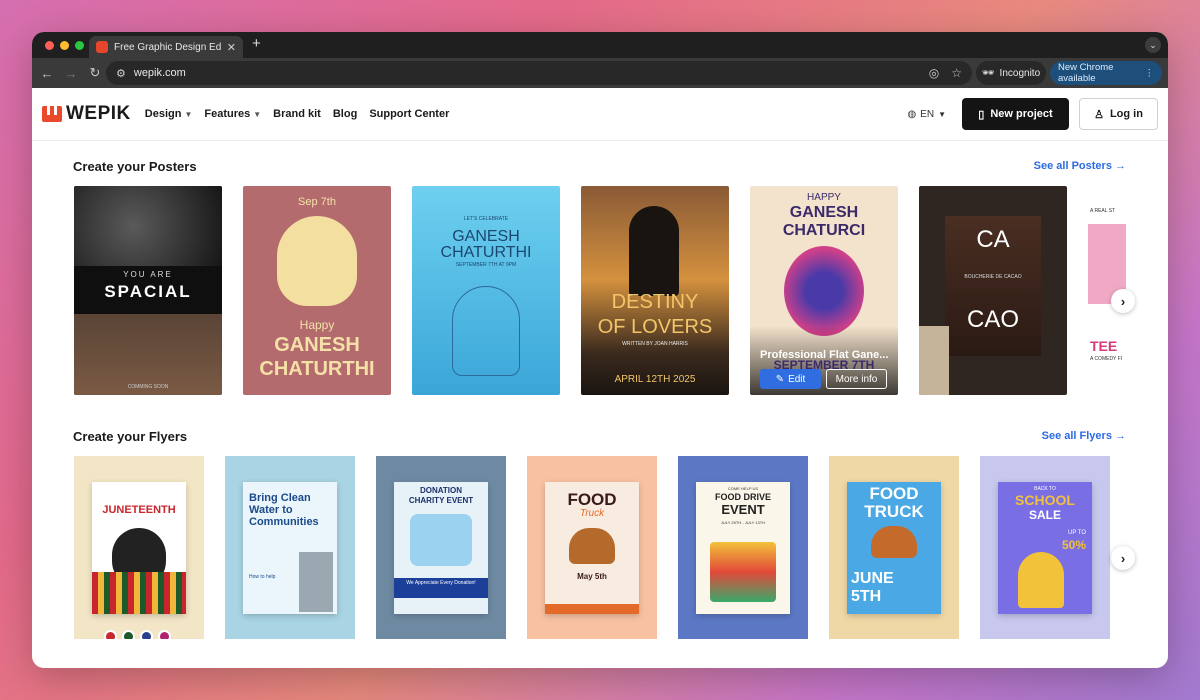 Image resolution: width=1200 pixels, height=700 pixels. Describe the element at coordinates (956, 73) in the screenshot. I see `bookmark-star-icon: ☆` at that location.